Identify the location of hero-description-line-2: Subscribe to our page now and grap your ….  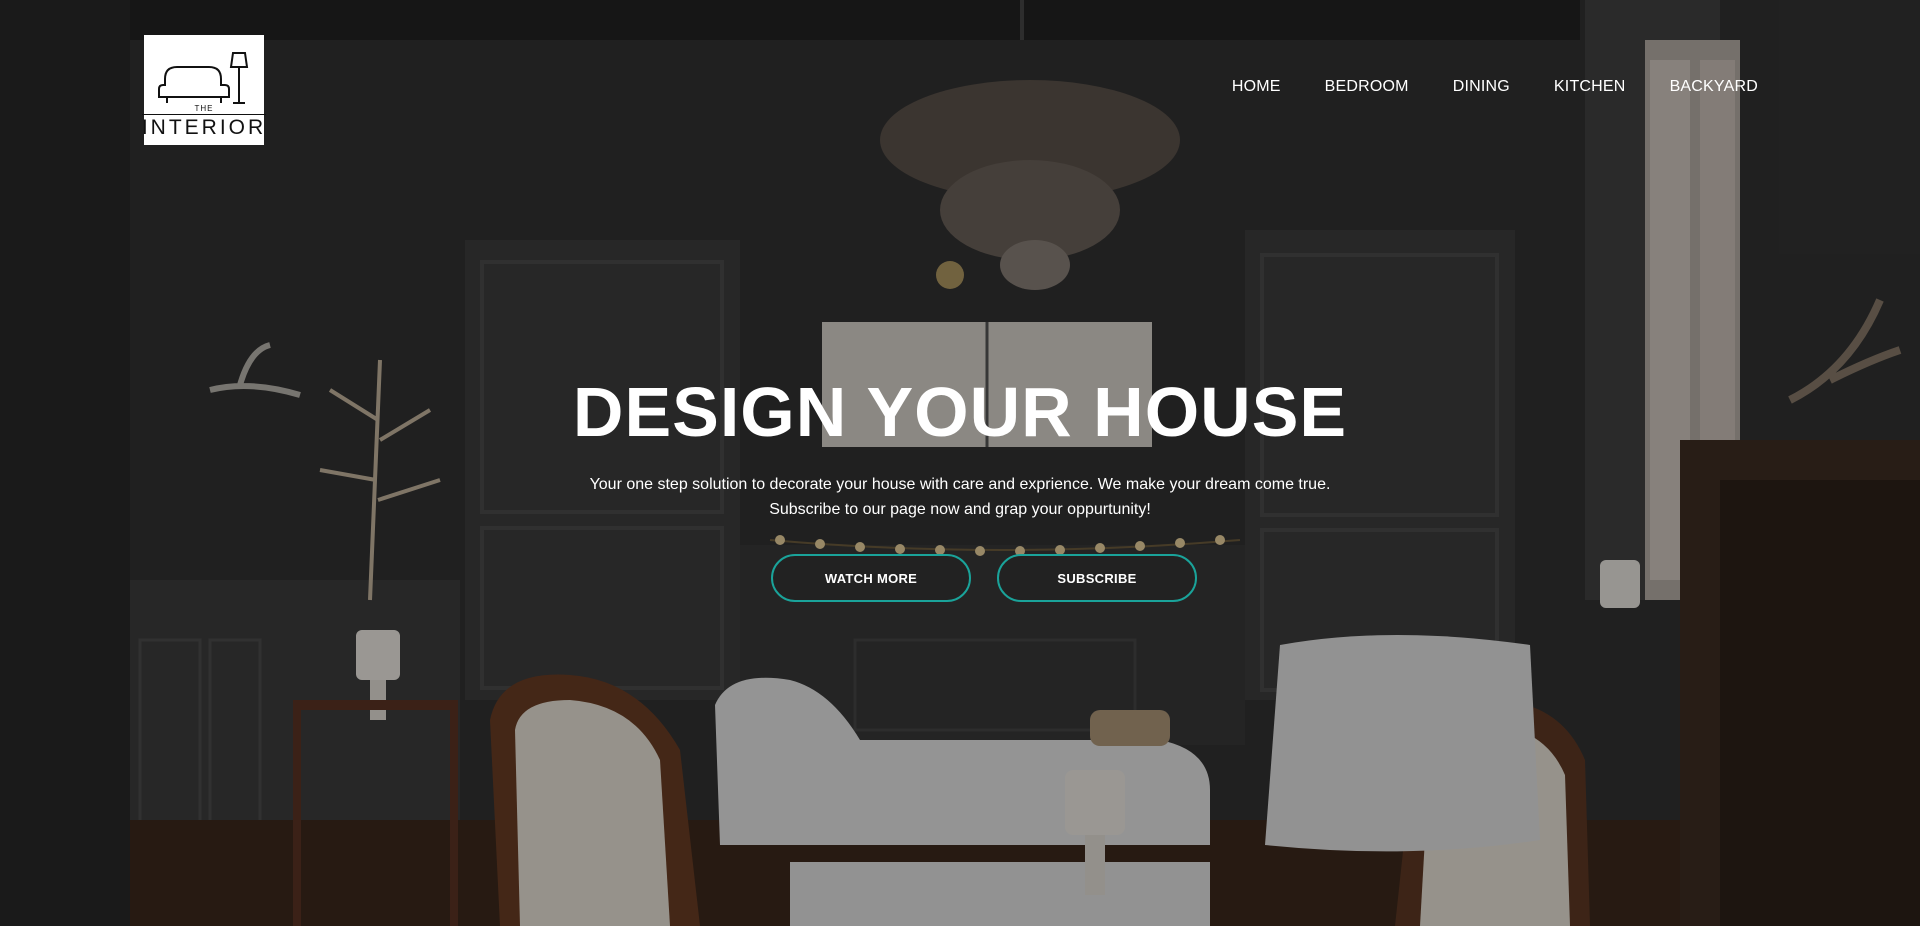
(960, 509).